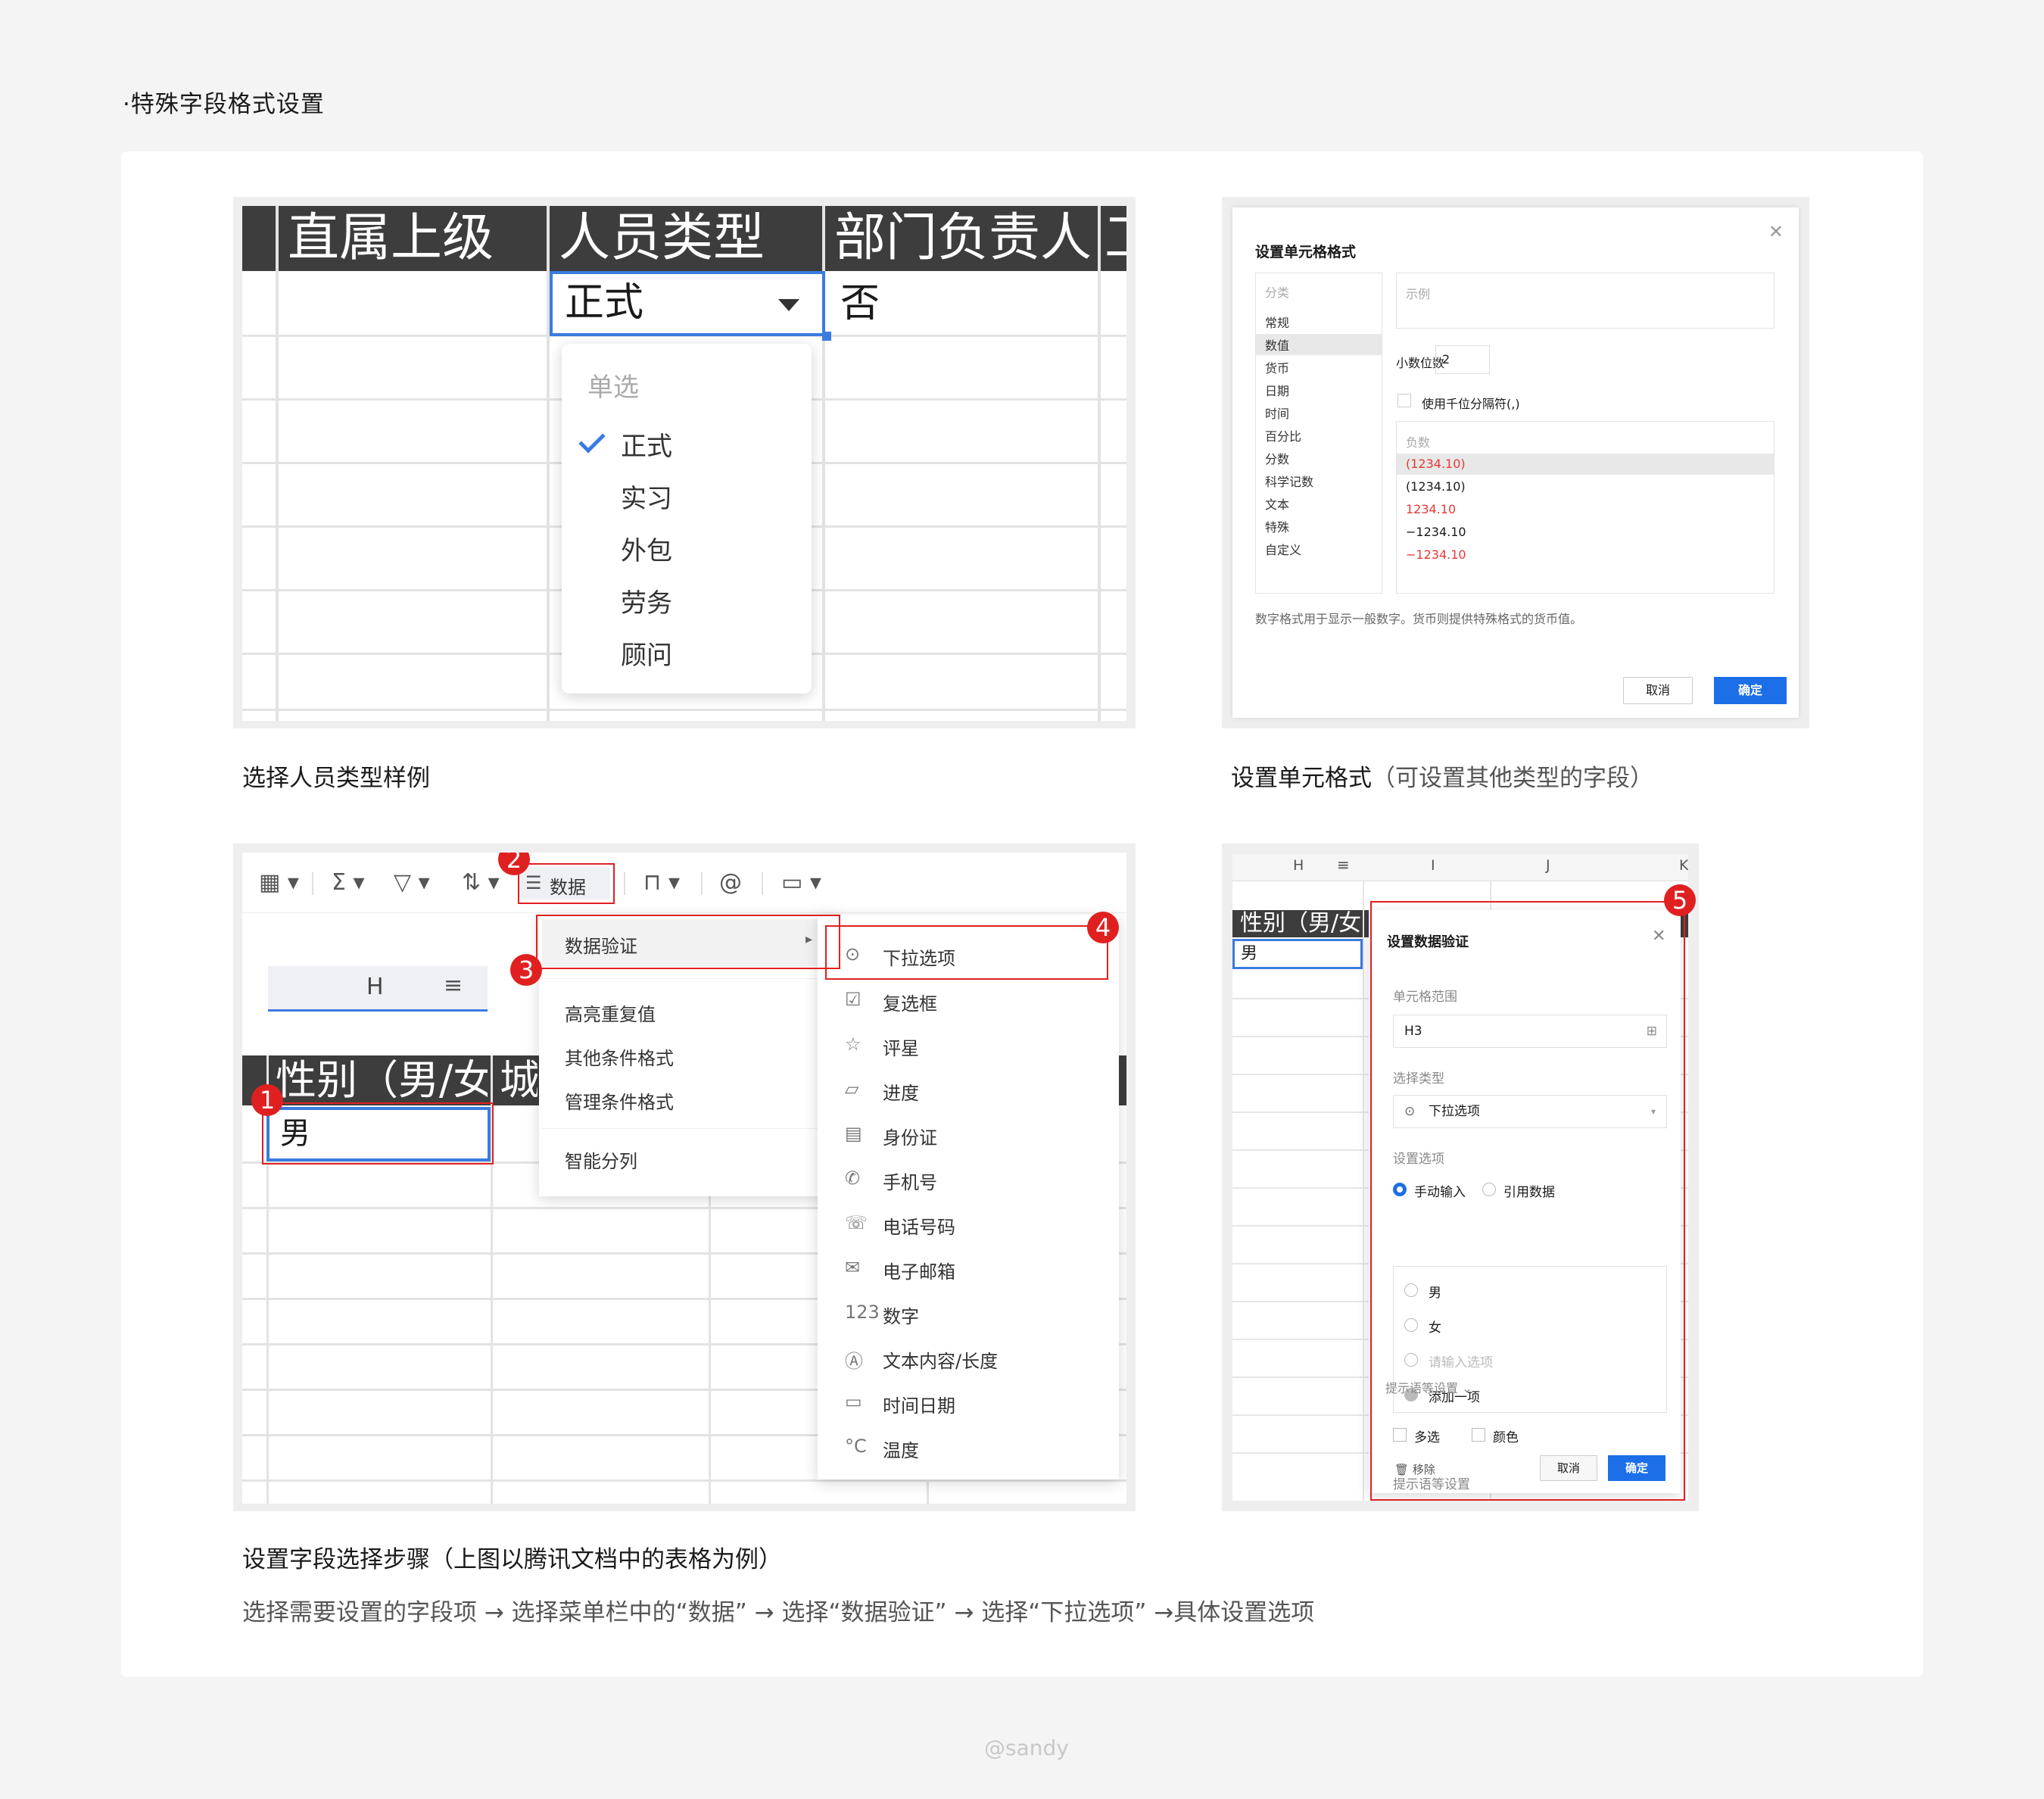 This screenshot has width=2044, height=1799. What do you see at coordinates (348, 882) in the screenshot?
I see `sum-icon: Σ ▾` at bounding box center [348, 882].